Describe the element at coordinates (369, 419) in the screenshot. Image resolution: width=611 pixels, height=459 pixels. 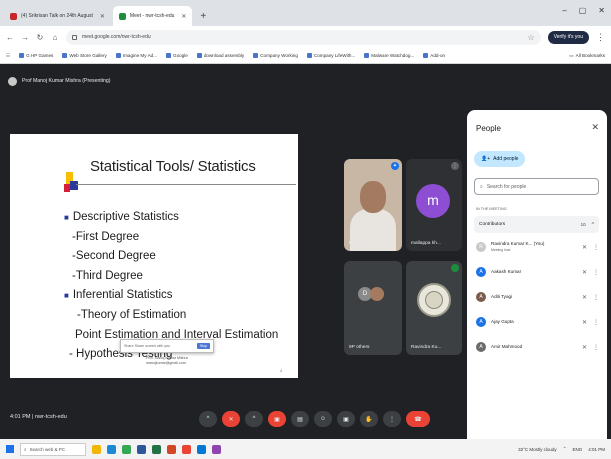
I see `raise-hand-icon: ✋` at that location.